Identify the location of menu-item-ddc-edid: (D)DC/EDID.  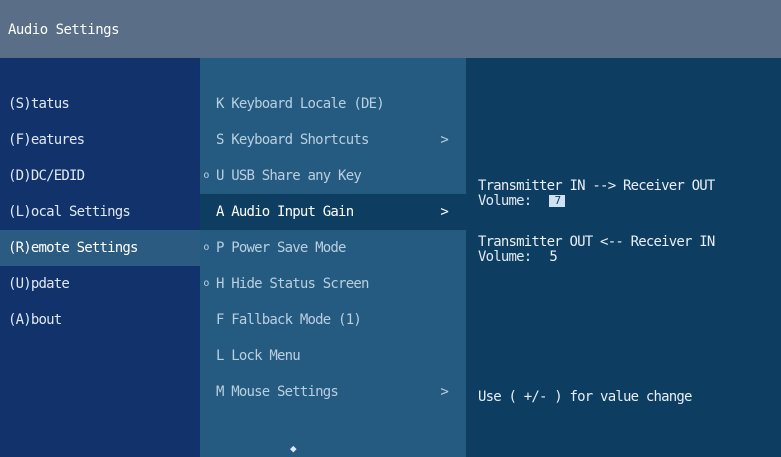
(100, 176).